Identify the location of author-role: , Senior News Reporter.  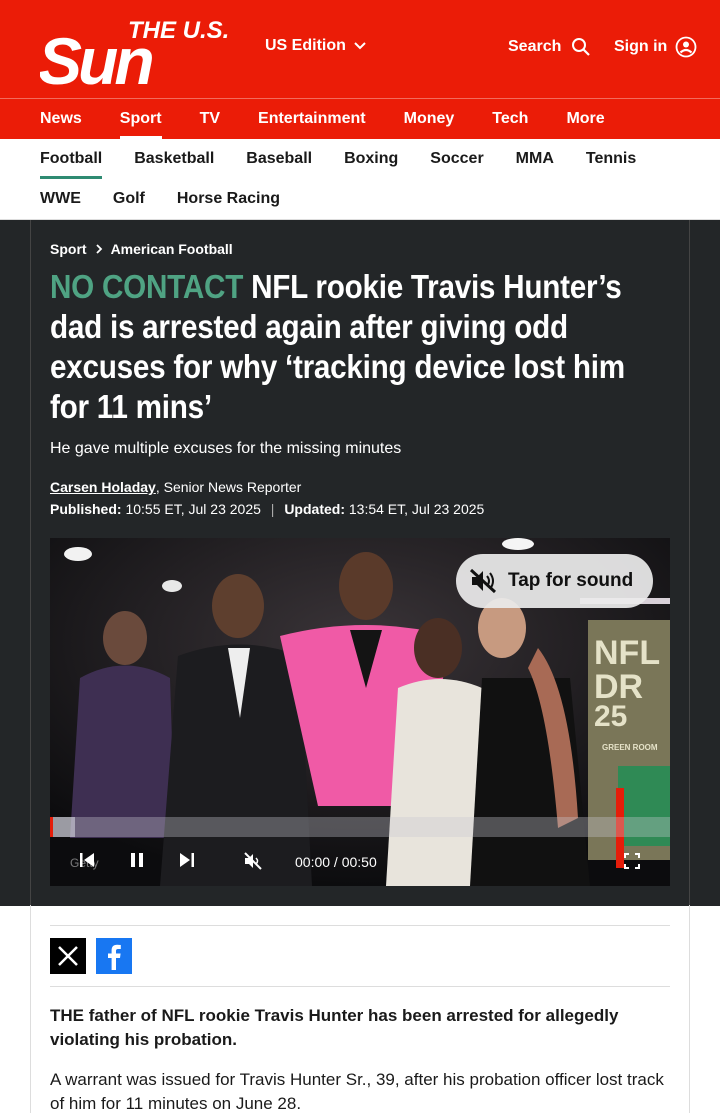
(229, 487).